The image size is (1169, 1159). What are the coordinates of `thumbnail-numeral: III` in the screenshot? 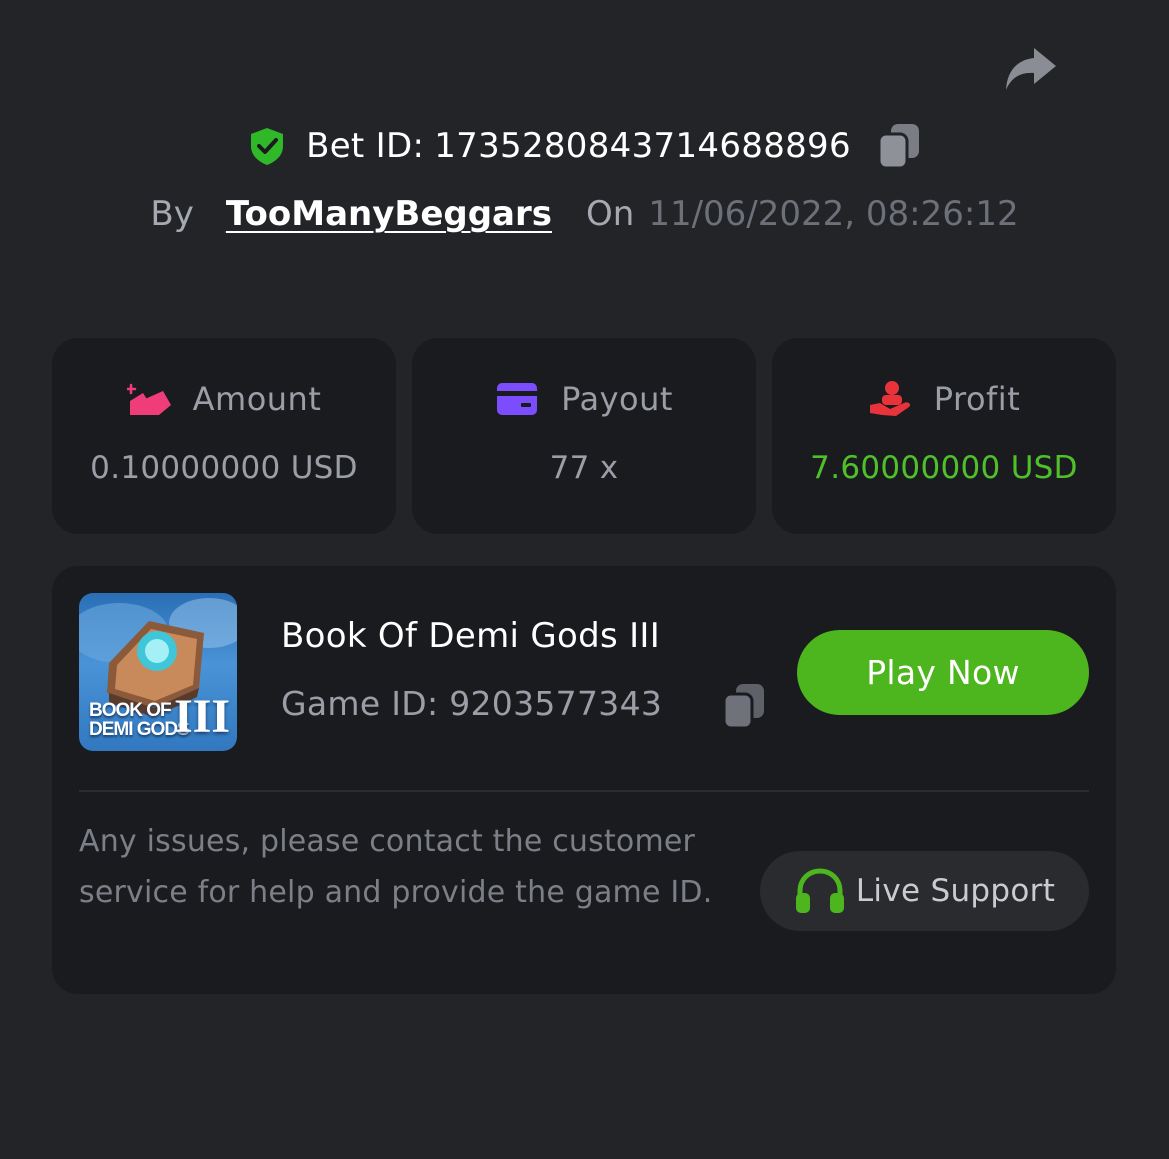 It's located at (202, 716).